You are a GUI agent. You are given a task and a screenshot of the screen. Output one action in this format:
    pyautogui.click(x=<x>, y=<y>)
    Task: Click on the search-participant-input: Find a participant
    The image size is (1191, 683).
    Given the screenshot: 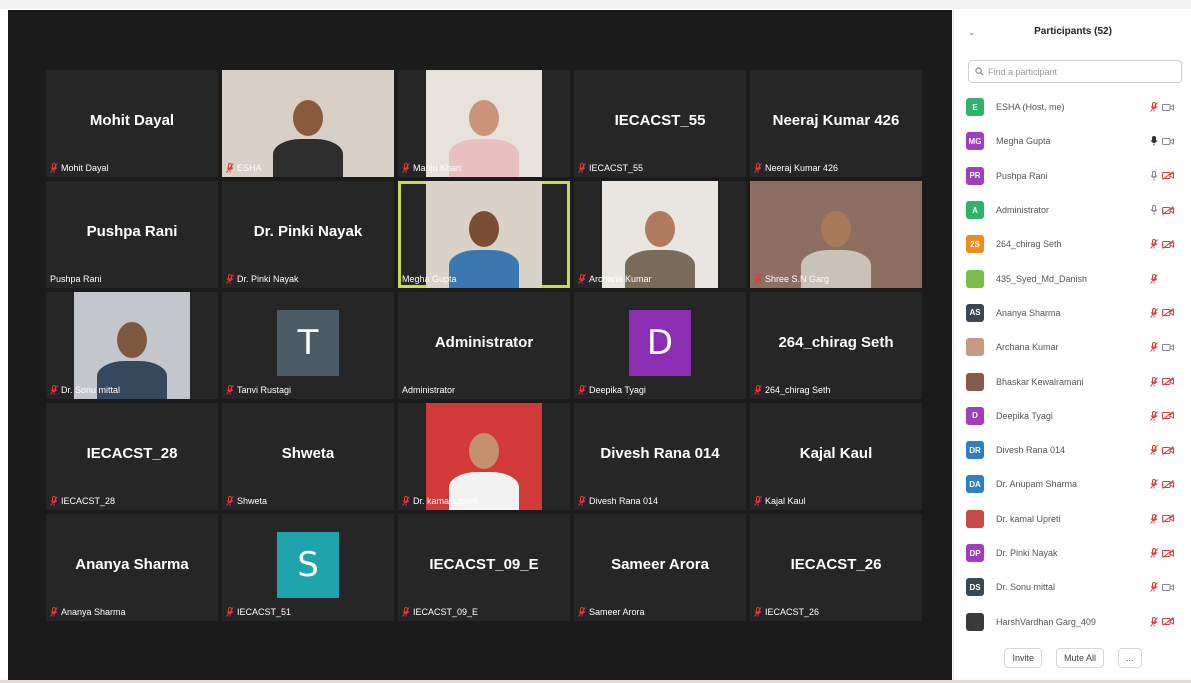 What is the action you would take?
    pyautogui.click(x=1075, y=71)
    